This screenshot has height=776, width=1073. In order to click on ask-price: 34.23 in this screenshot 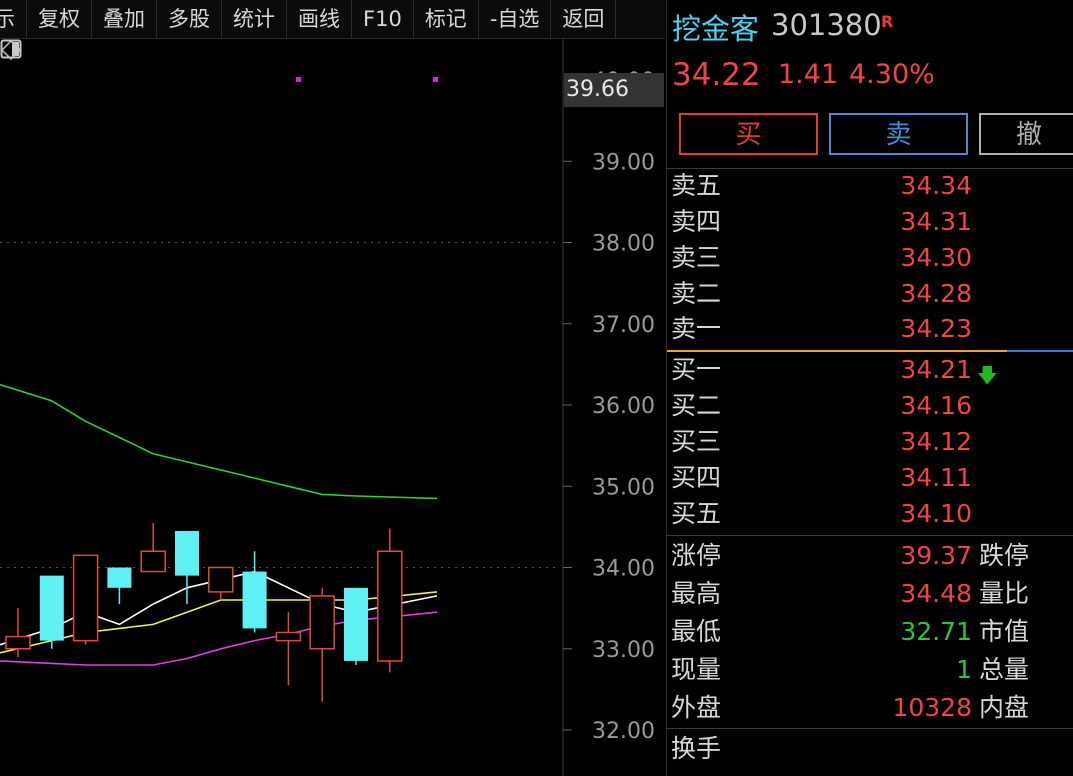, I will do `click(936, 328)`.